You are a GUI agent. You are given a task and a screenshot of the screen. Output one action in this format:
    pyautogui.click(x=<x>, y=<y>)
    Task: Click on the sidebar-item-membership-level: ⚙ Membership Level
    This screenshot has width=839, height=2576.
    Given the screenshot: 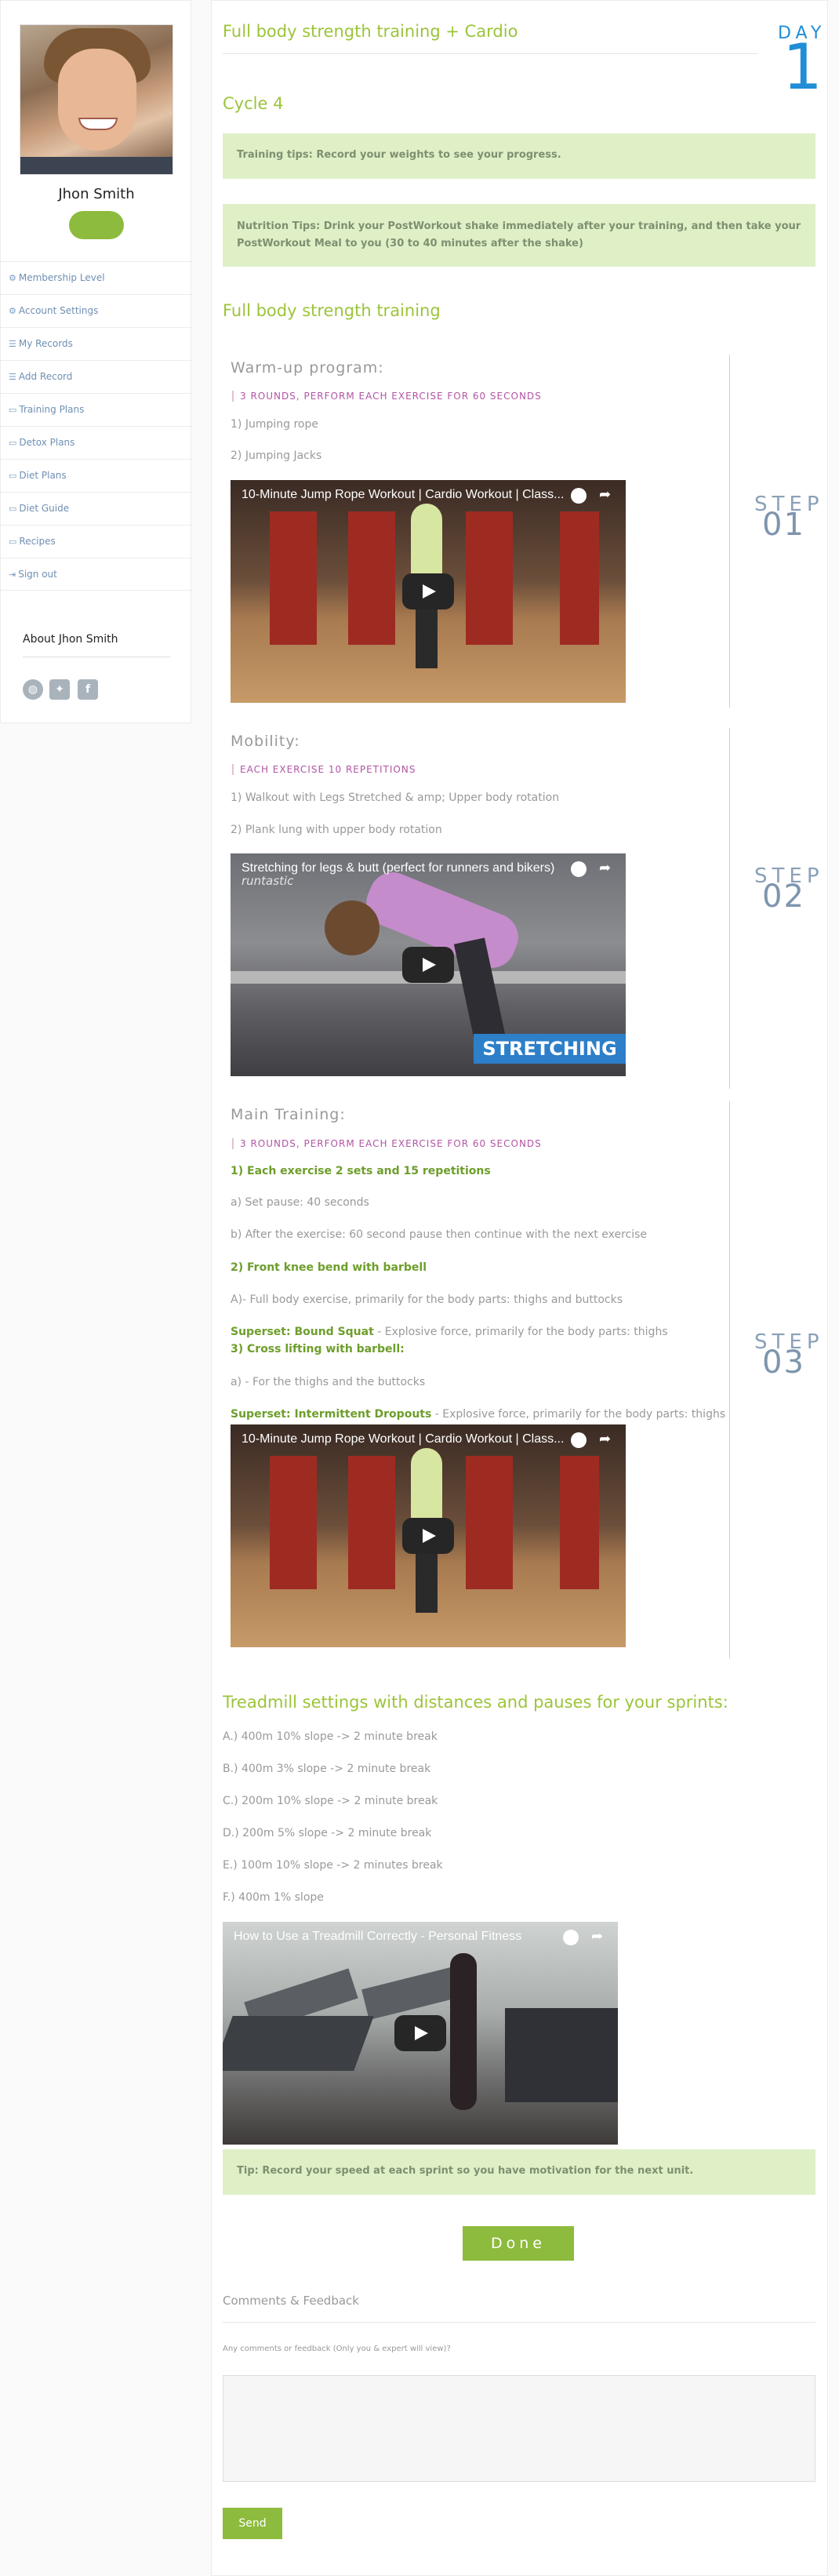 What is the action you would take?
    pyautogui.click(x=96, y=277)
    